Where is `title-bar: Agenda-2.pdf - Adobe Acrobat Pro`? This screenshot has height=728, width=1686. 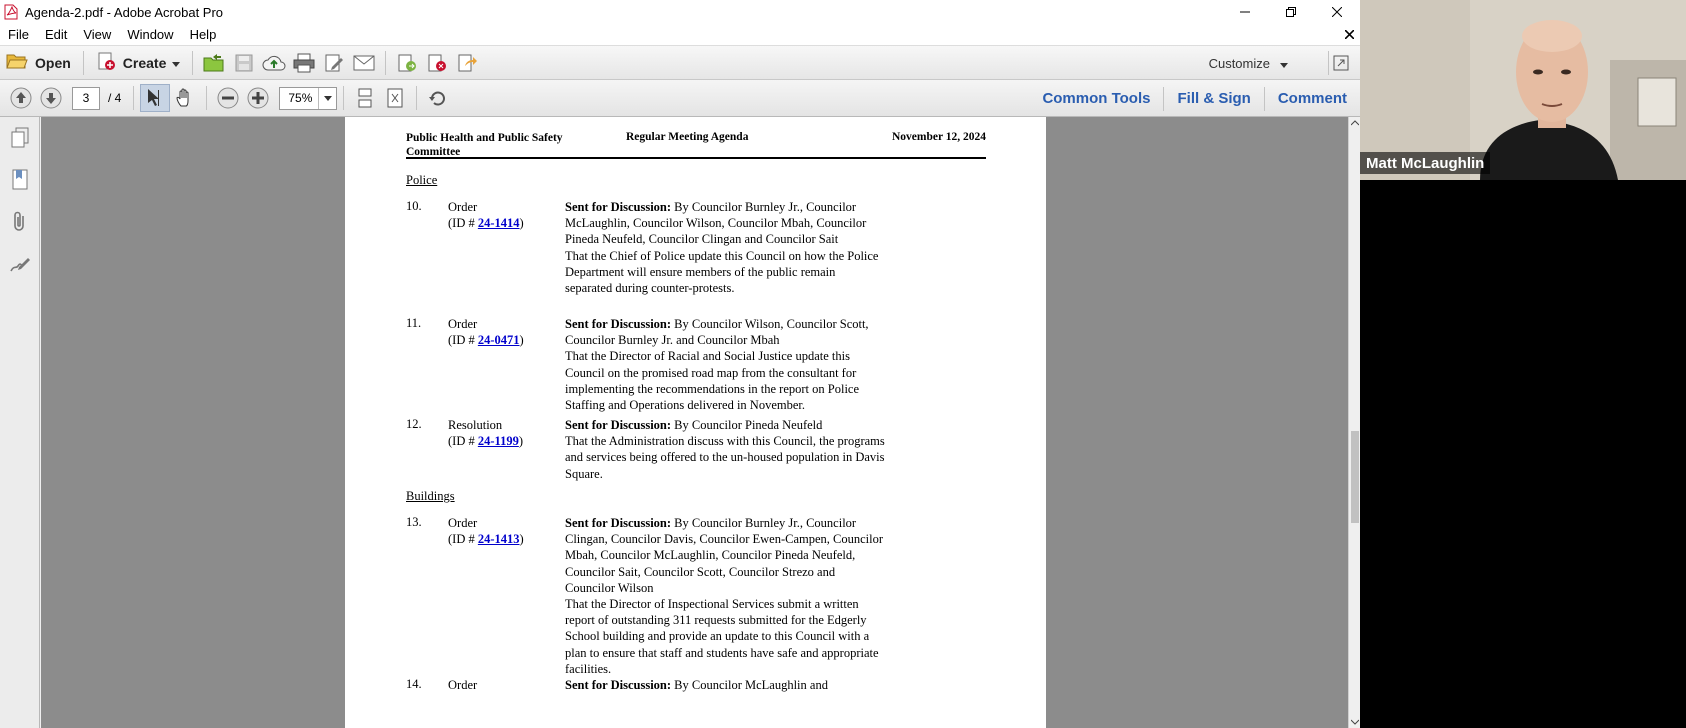
title-bar: Agenda-2.pdf - Adobe Acrobat Pro is located at coordinates (680, 12).